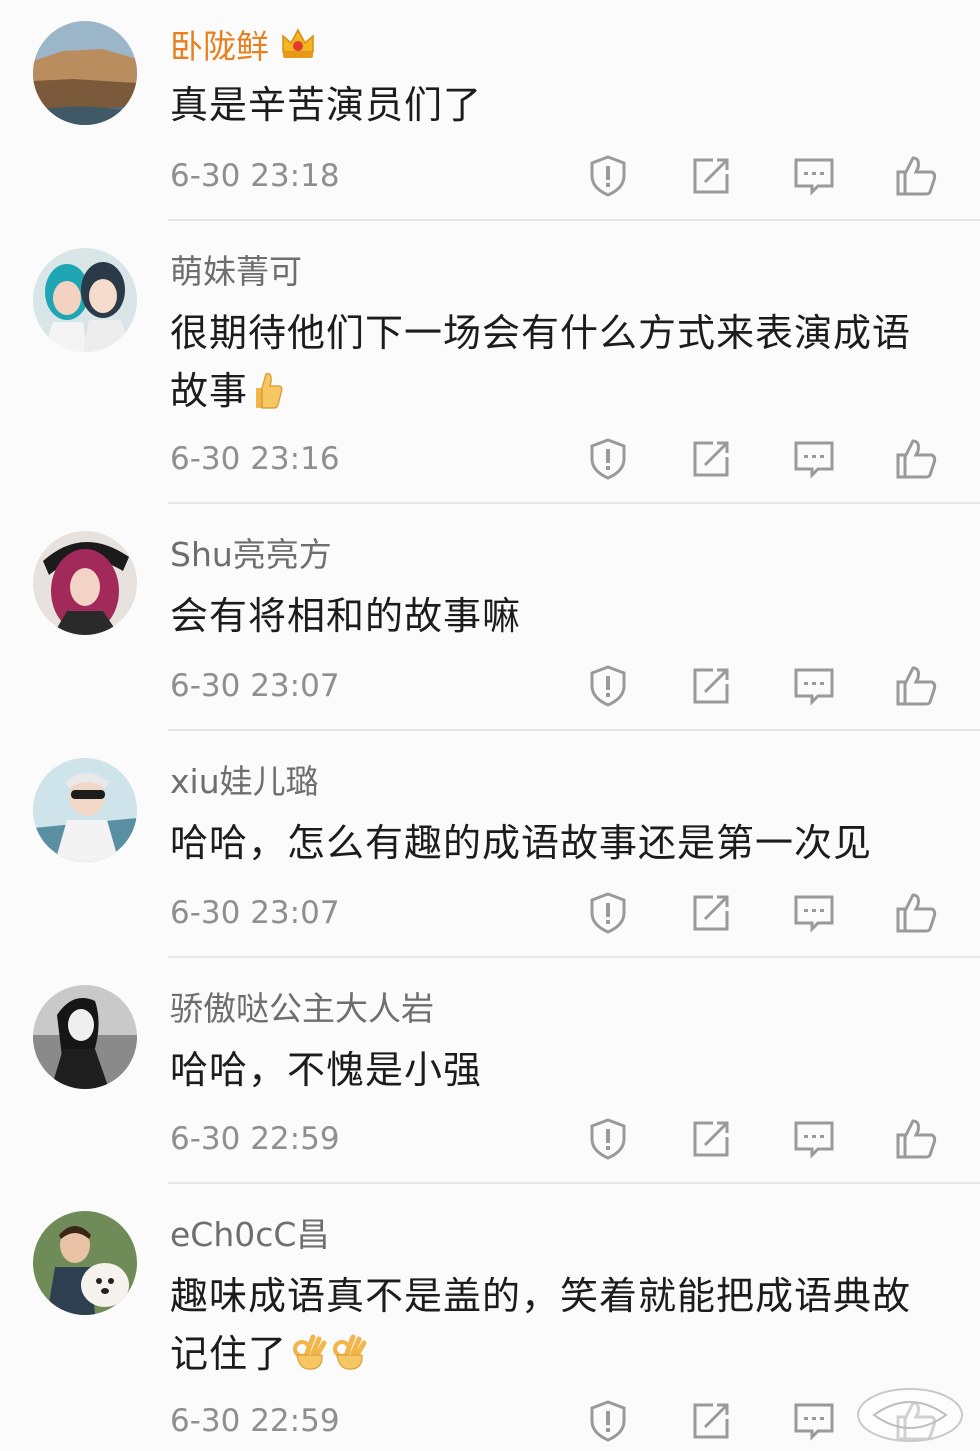  Describe the element at coordinates (269, 391) in the screenshot. I see `thumbs-up-emoji` at that location.